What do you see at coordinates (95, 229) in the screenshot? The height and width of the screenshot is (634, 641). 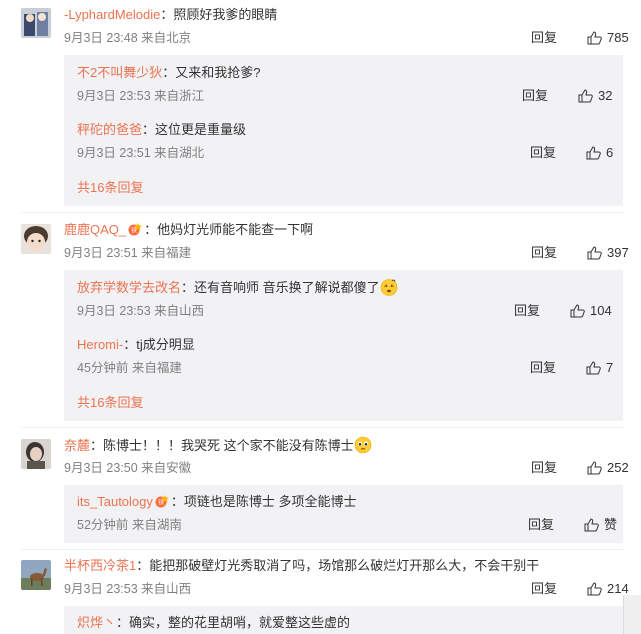 I see `comment-username: 鹿鹿QAQ_` at bounding box center [95, 229].